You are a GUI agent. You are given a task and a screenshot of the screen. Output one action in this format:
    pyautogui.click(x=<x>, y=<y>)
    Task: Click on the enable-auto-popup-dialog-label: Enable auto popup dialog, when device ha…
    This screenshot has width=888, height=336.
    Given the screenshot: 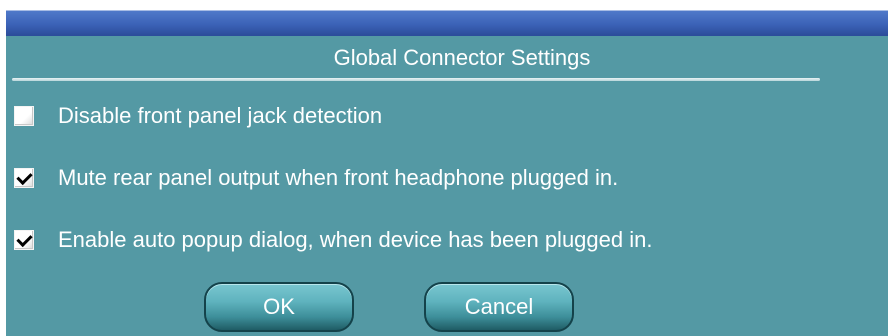 What is the action you would take?
    pyautogui.click(x=355, y=240)
    